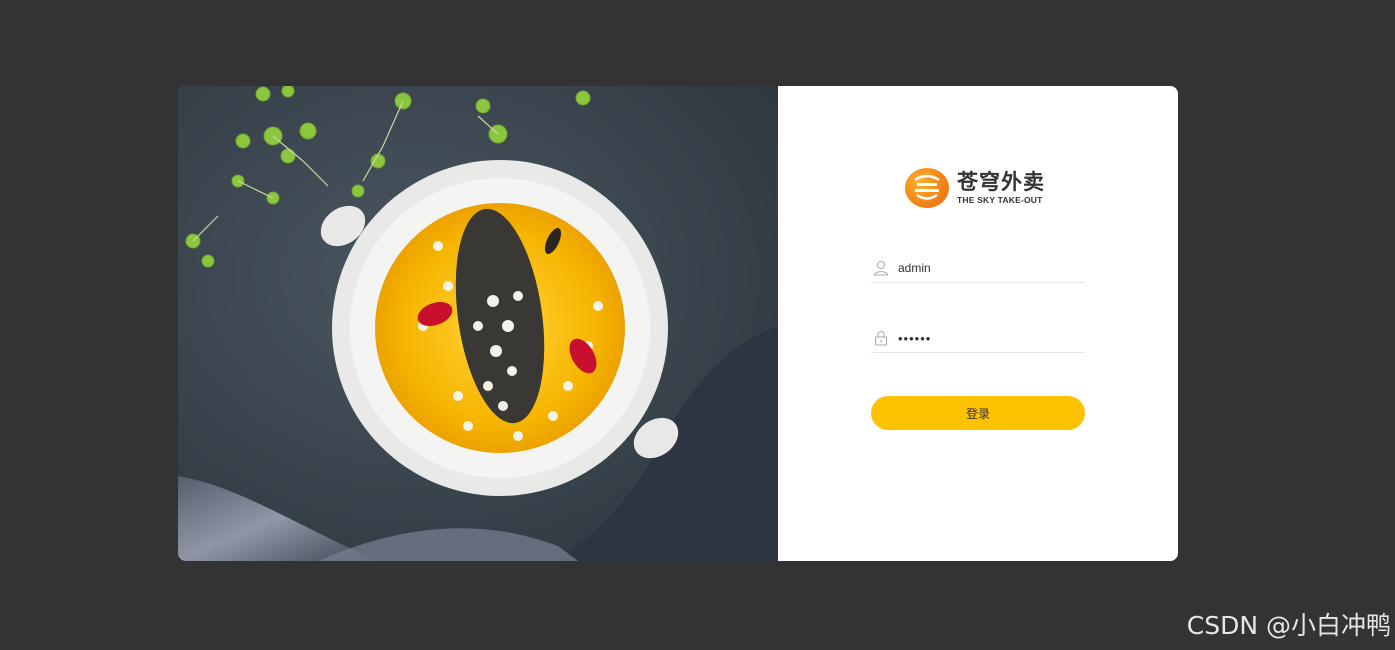 The image size is (1395, 650). I want to click on brand-name-cn: 苍穹外卖, so click(1001, 181).